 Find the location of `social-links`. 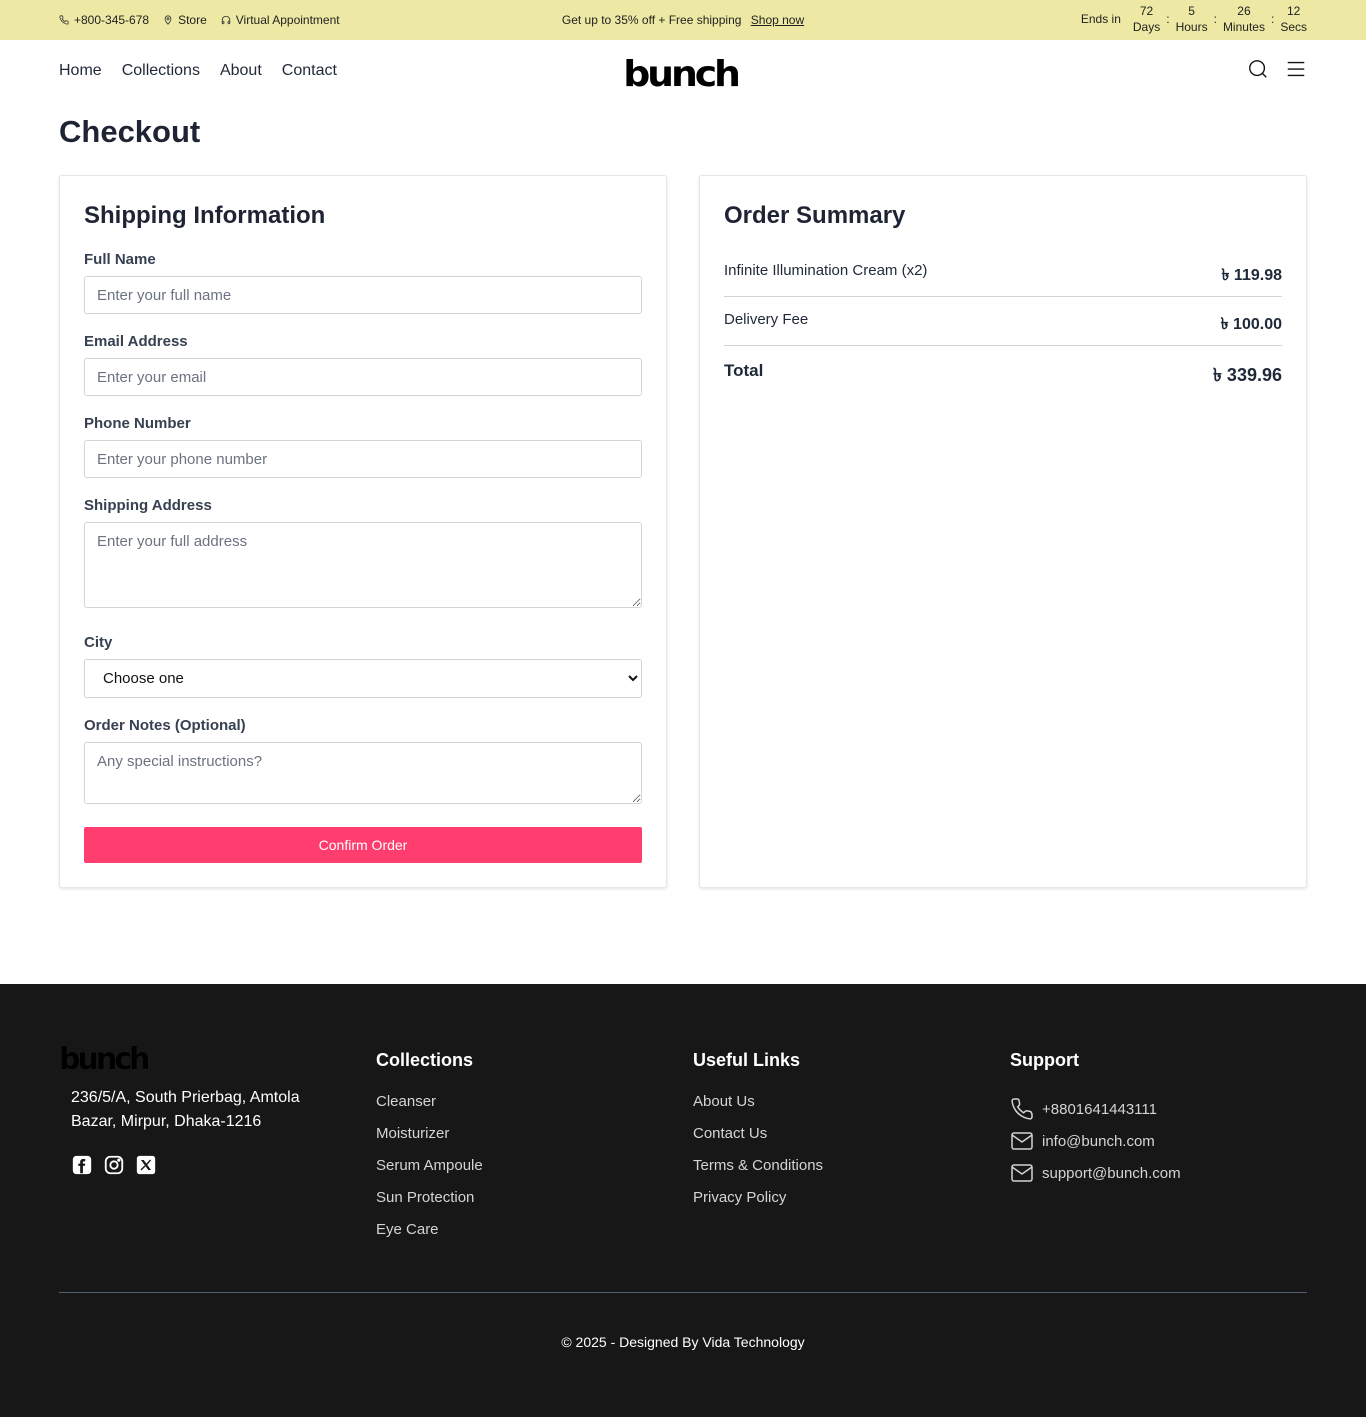

social-links is located at coordinates (114, 1165).